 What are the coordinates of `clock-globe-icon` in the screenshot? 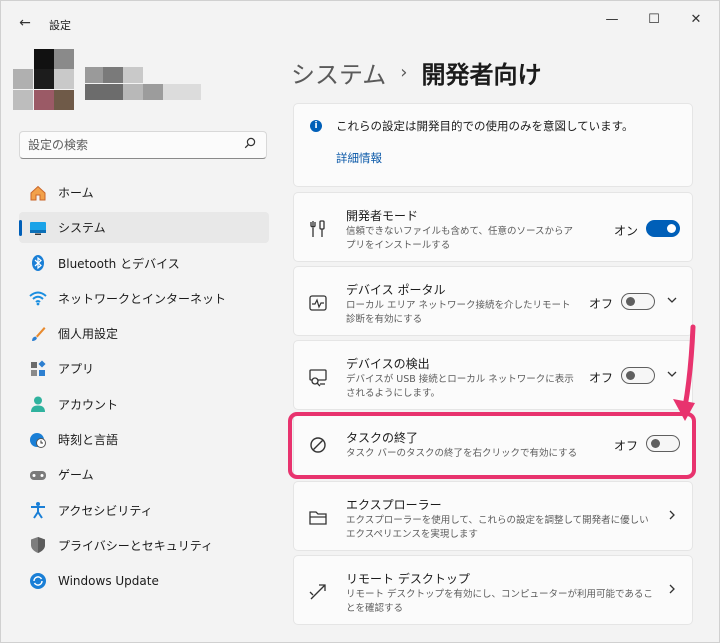 It's located at (38, 440).